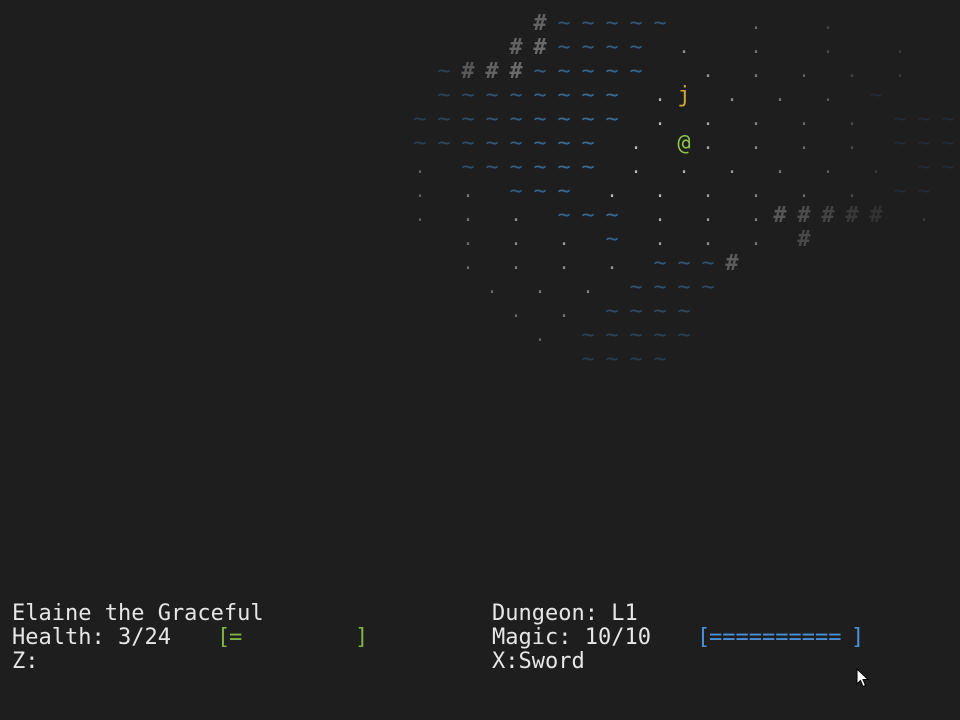 This screenshot has width=960, height=720. What do you see at coordinates (138, 613) in the screenshot?
I see `character-name: Elaine the Graceful` at bounding box center [138, 613].